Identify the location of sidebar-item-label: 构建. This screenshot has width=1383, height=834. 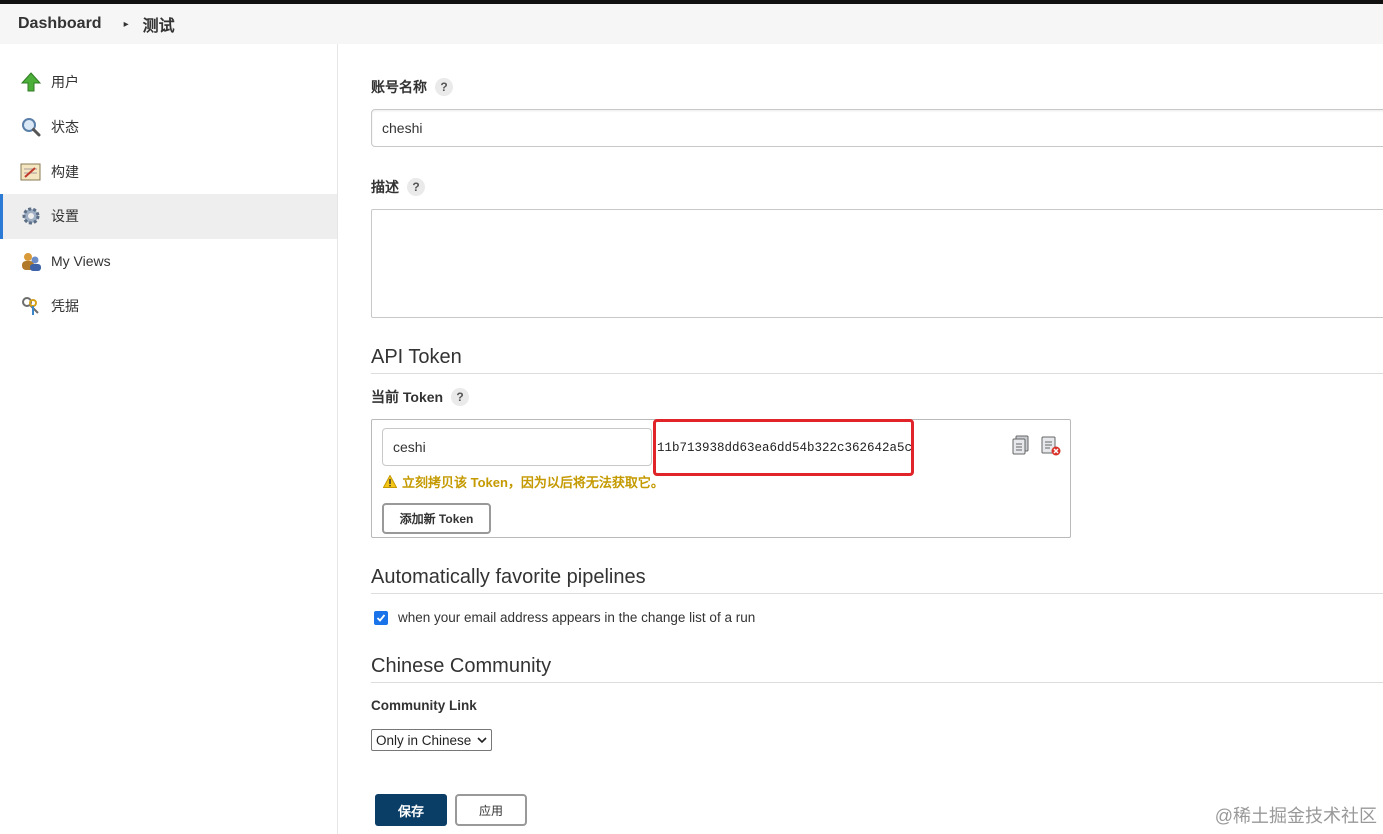
(65, 171).